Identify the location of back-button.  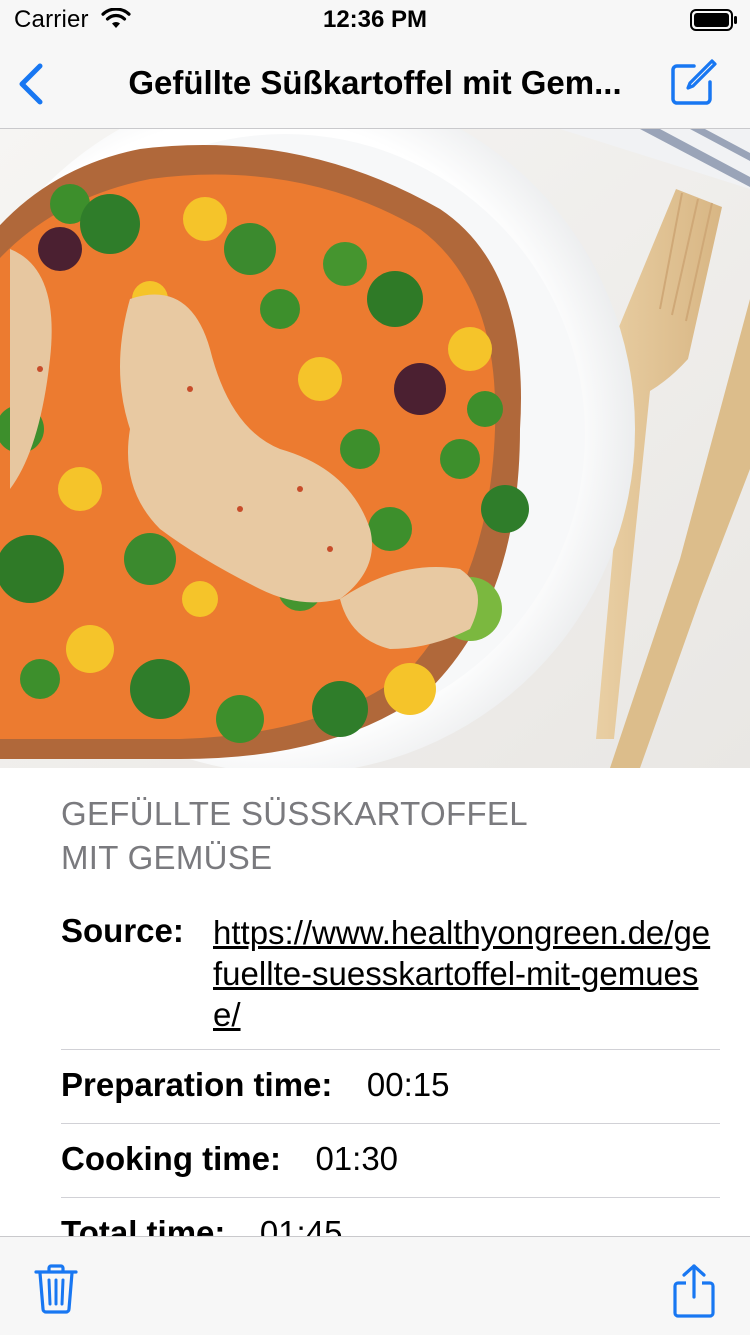
(34, 84).